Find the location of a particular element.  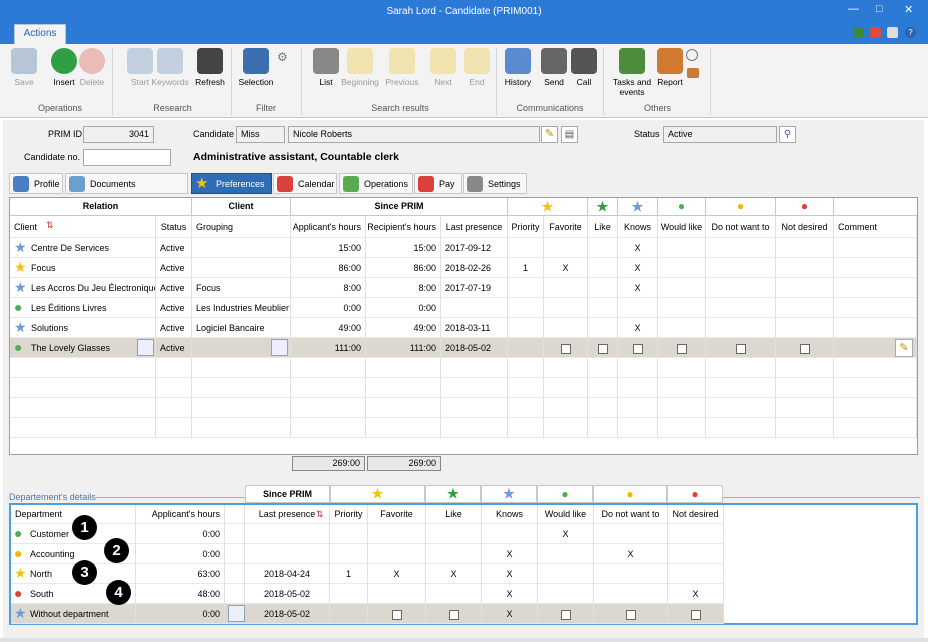

gear-icon: ⚙ is located at coordinates (282, 57).